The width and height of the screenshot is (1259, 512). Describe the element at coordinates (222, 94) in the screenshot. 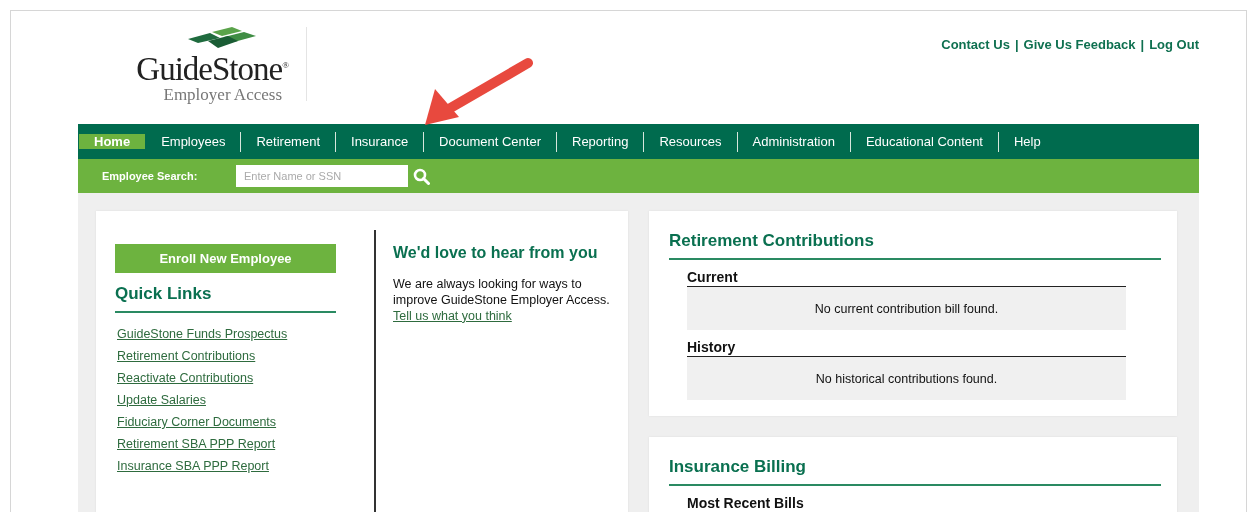

I see `logo-subtitle: Employer Access` at that location.